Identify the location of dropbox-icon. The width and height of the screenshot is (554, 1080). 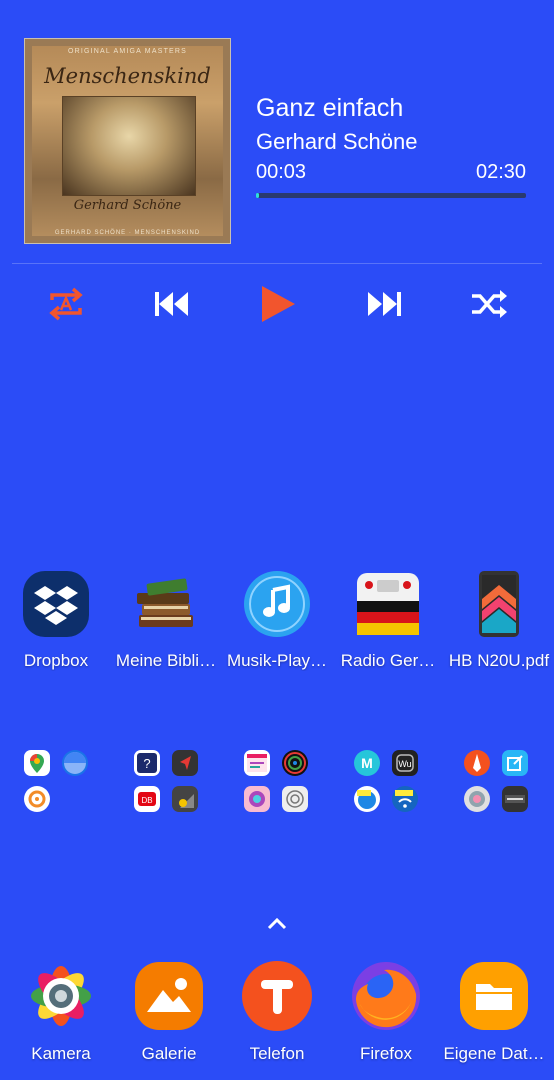
(56, 604).